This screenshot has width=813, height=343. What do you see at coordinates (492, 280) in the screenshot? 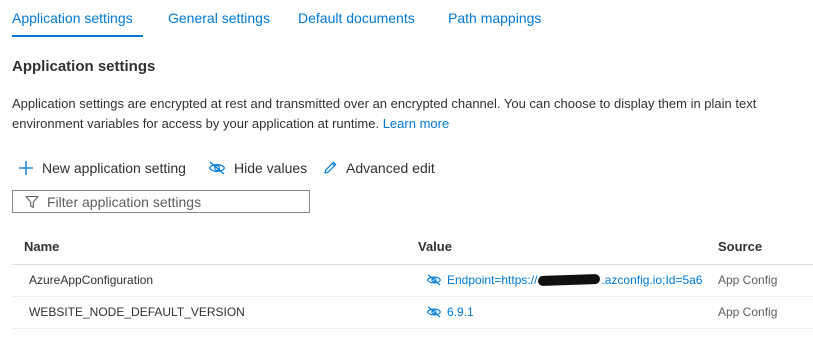
I see `setting-value-prefix: Endpoint=https://` at bounding box center [492, 280].